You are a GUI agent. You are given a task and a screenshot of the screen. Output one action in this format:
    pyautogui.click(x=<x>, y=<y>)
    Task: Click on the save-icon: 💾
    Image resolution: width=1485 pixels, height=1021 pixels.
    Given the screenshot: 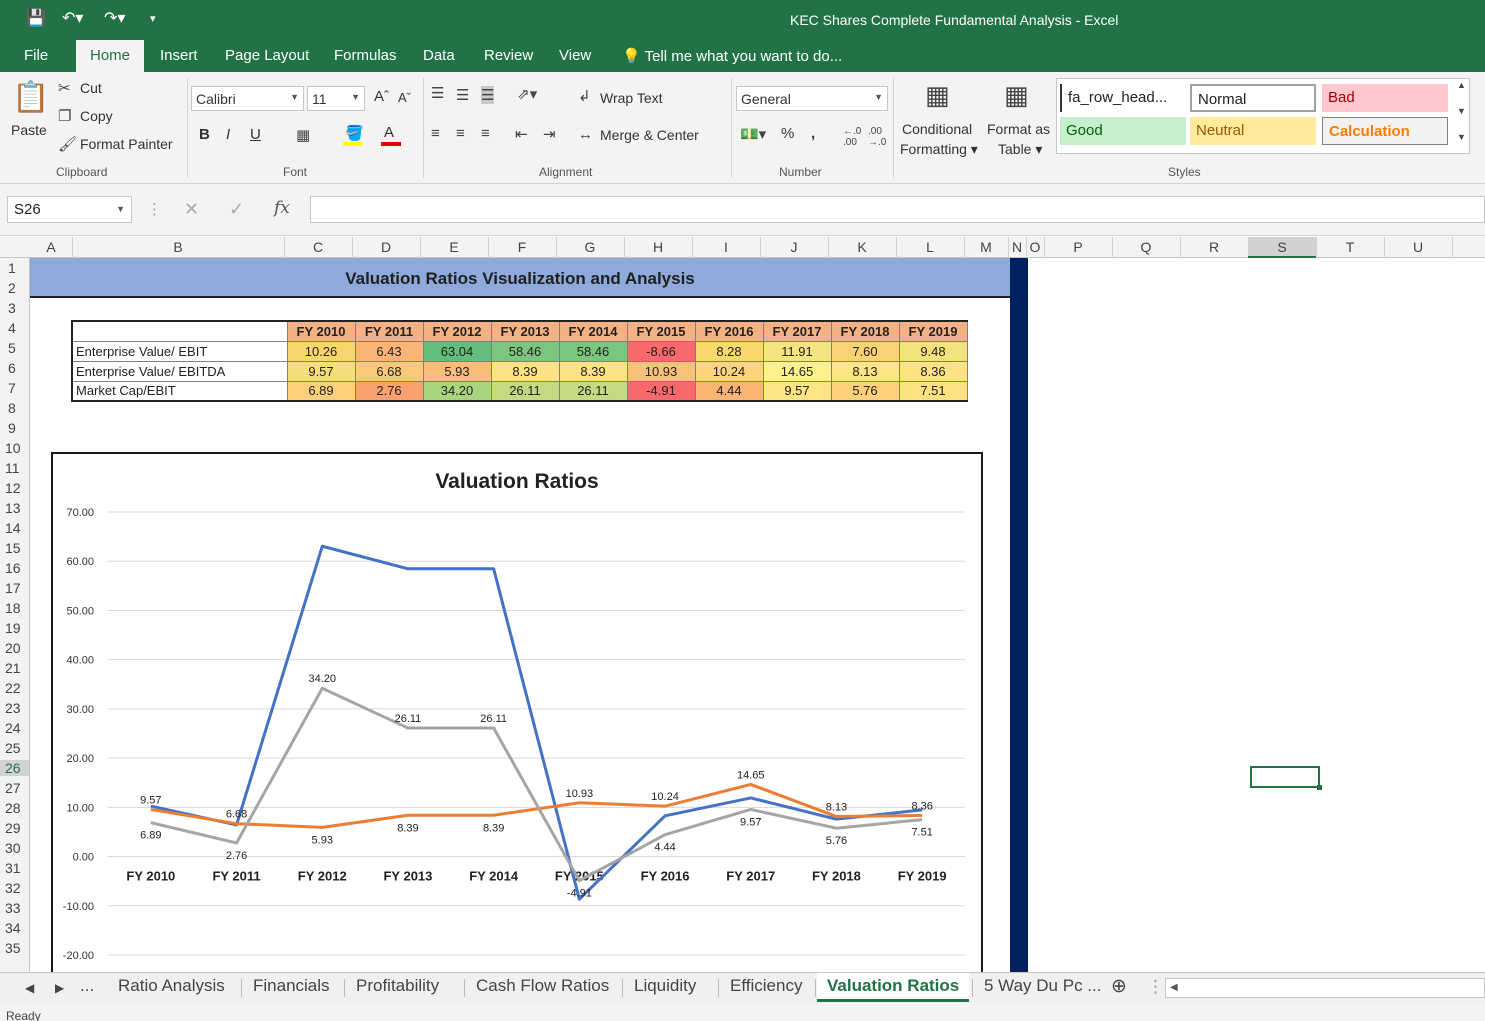 What is the action you would take?
    pyautogui.click(x=36, y=18)
    